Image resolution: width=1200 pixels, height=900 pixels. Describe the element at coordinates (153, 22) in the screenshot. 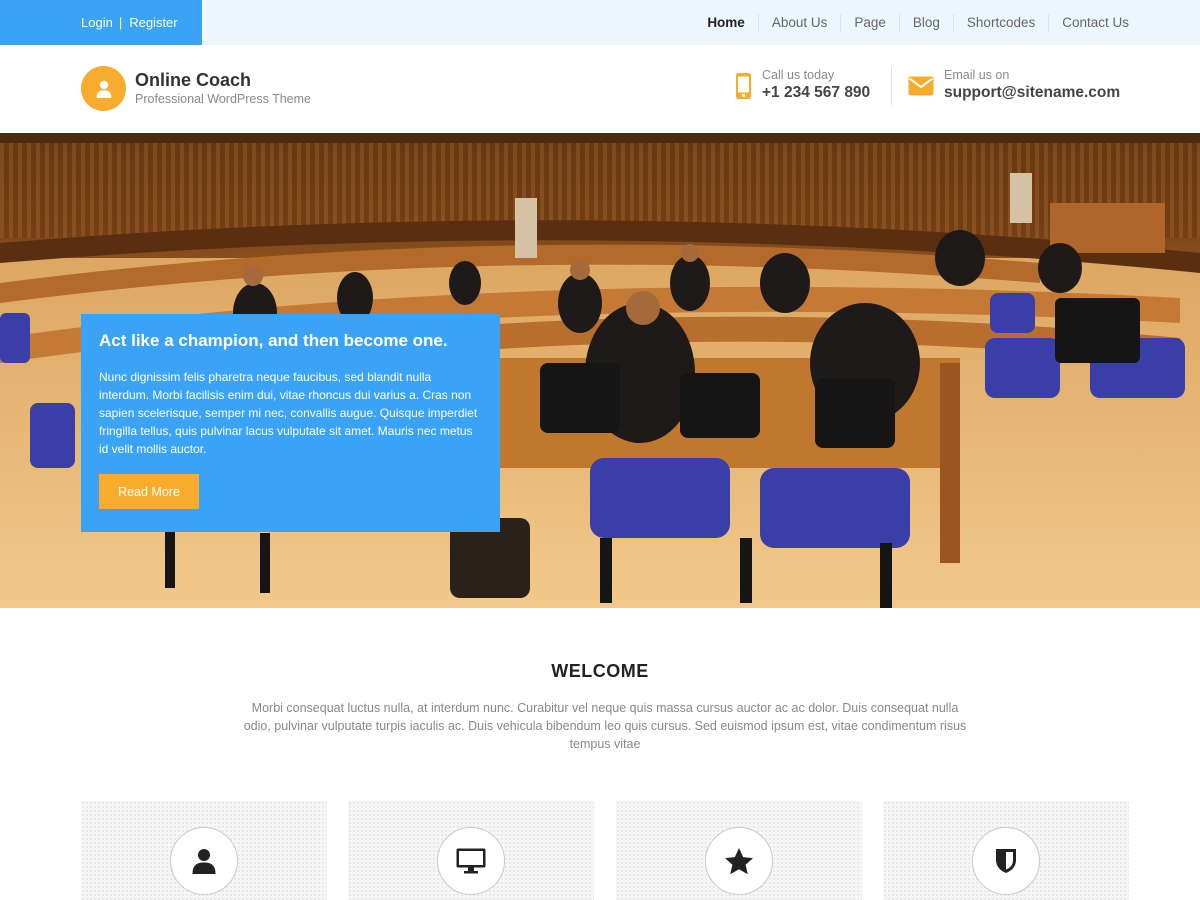

I see `register-link: Register` at that location.